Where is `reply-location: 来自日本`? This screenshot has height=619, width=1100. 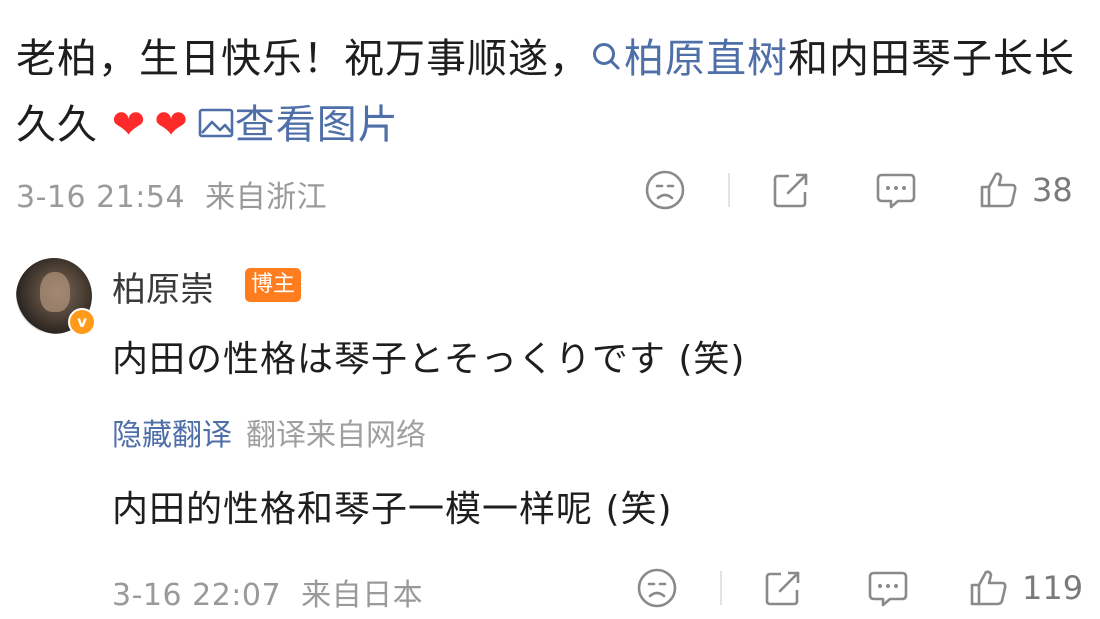 reply-location: 来自日本 is located at coordinates (362, 595).